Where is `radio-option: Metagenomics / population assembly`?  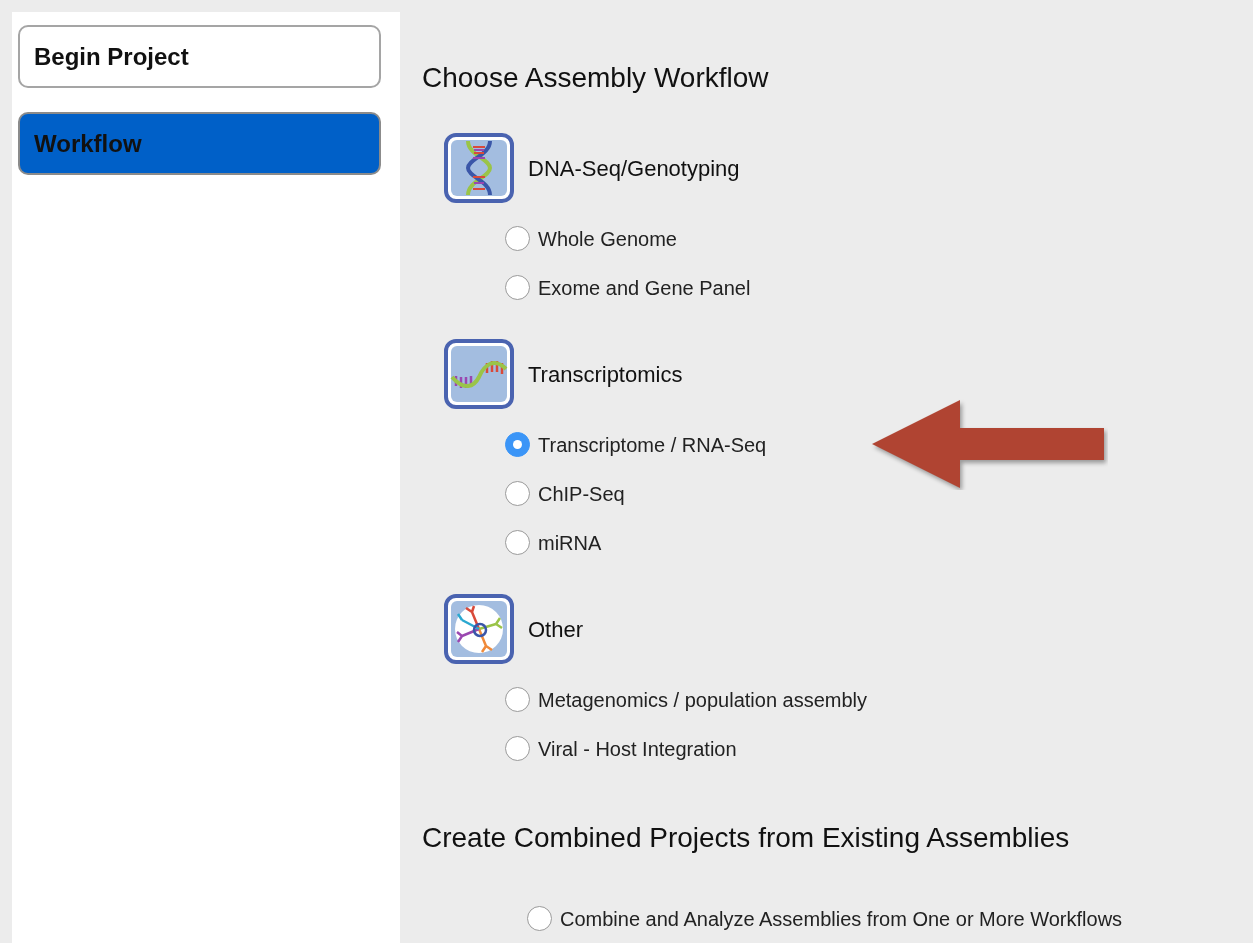 radio-option: Metagenomics / population assembly is located at coordinates (686, 699).